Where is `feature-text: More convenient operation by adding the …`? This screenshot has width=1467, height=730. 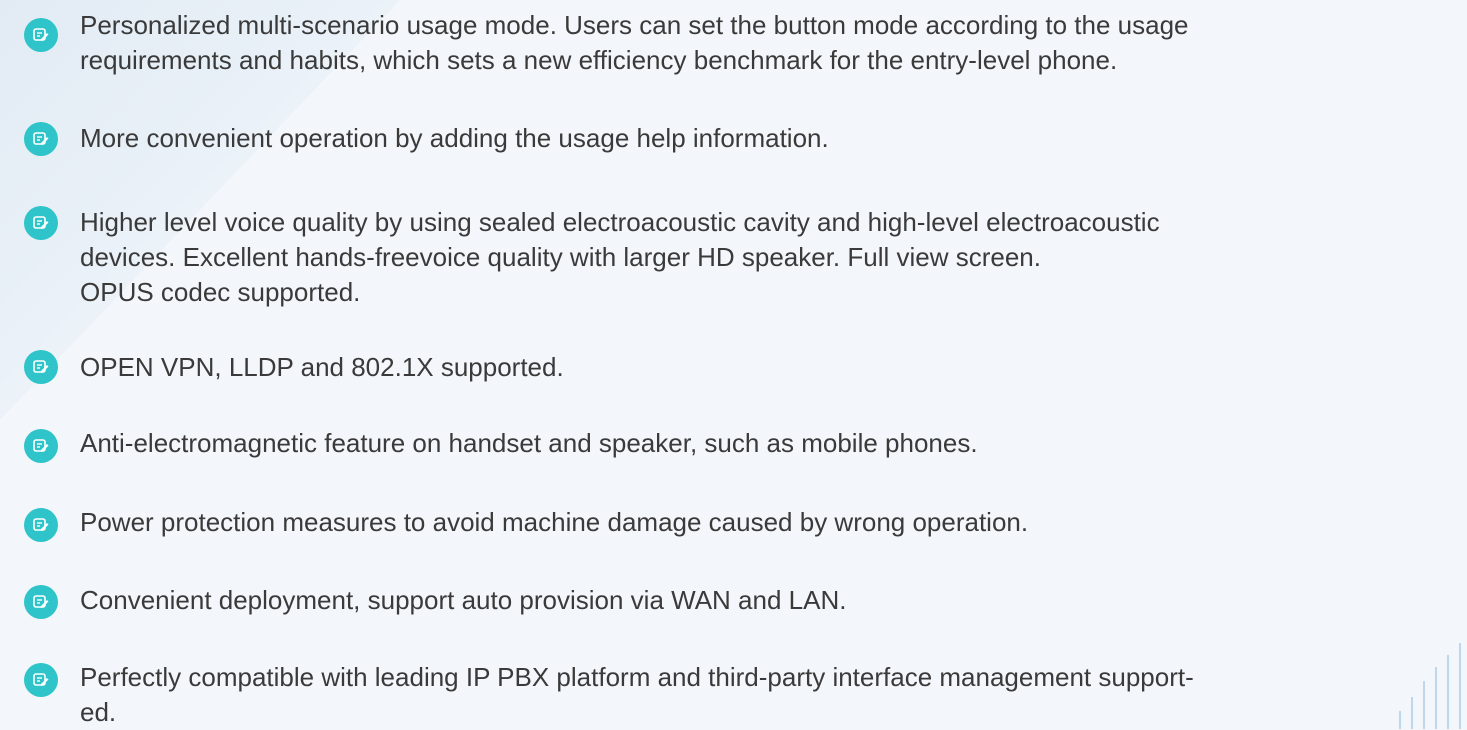
feature-text: More convenient operation by adding the … is located at coordinates (454, 138).